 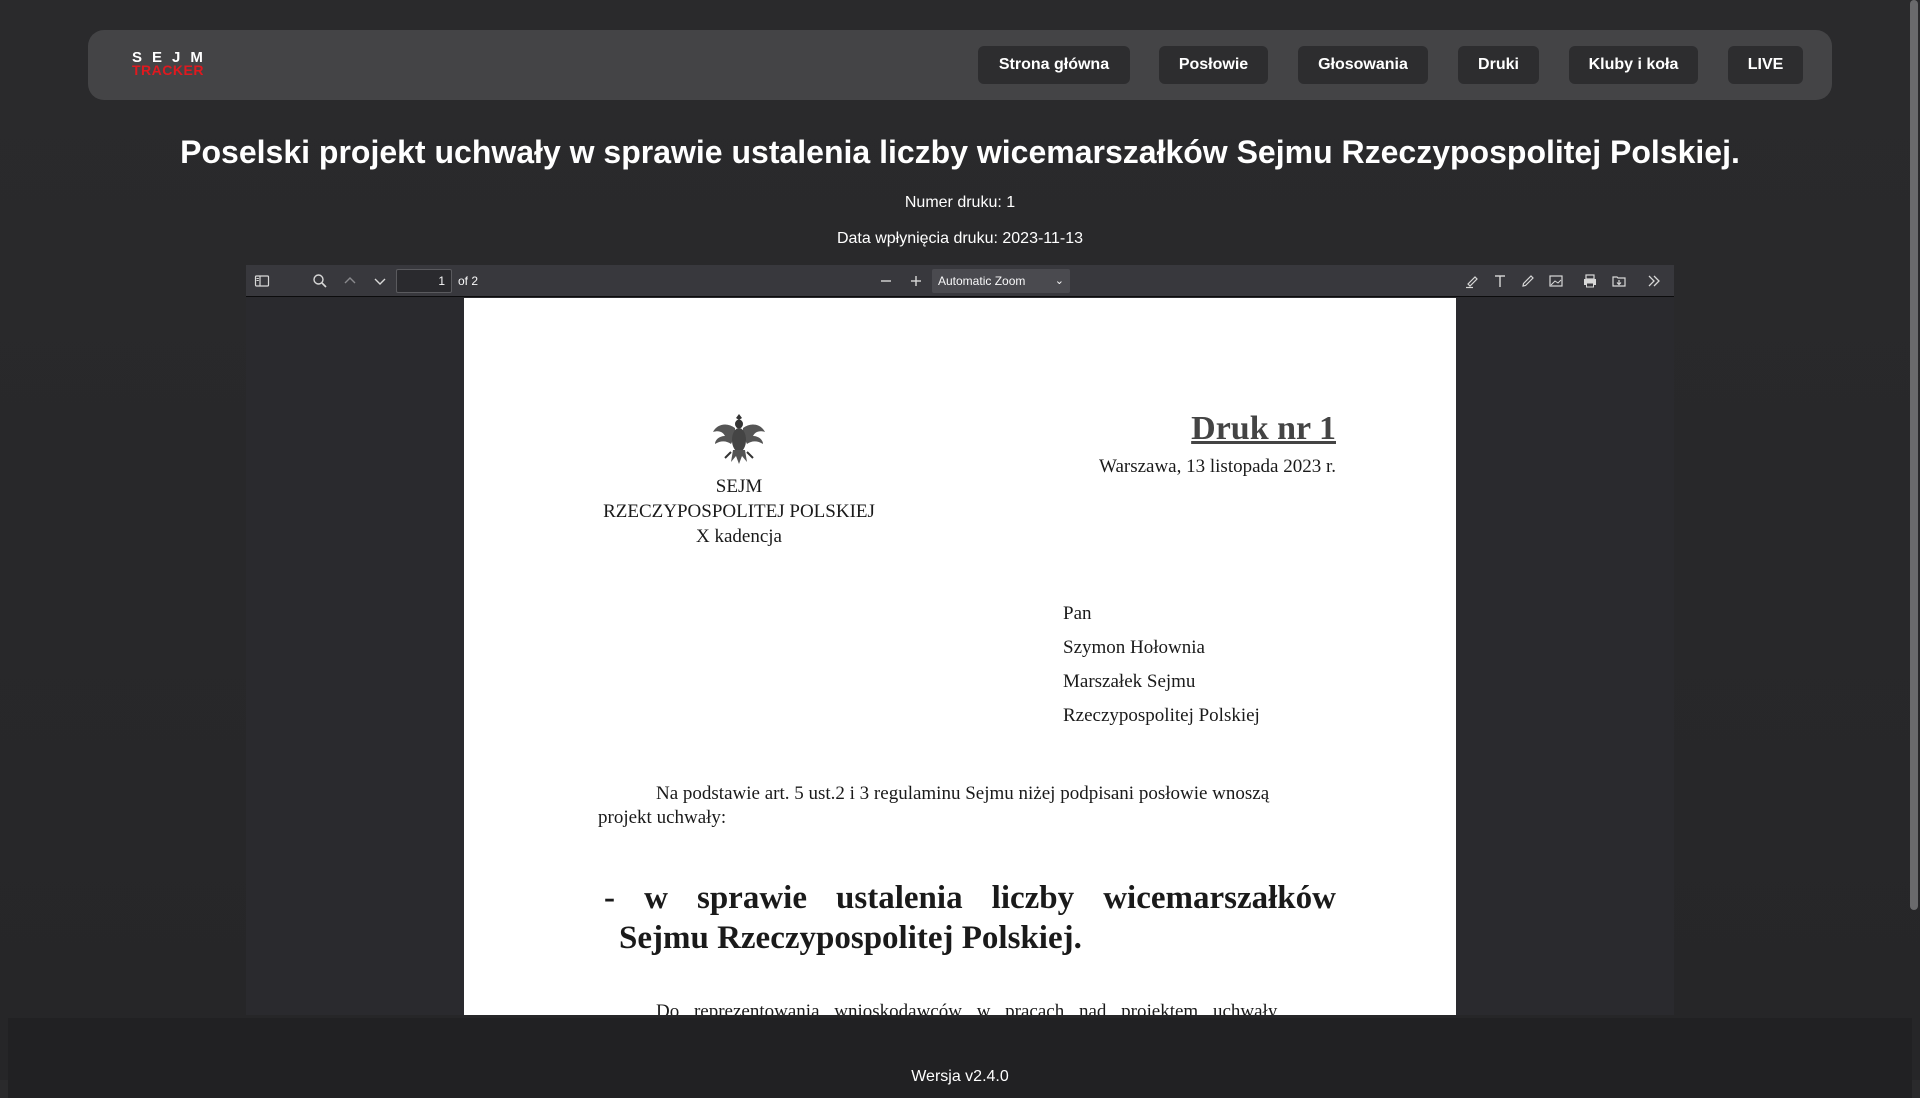 I want to click on nav-clubs-button: Kluby i koła, so click(x=1633, y=65).